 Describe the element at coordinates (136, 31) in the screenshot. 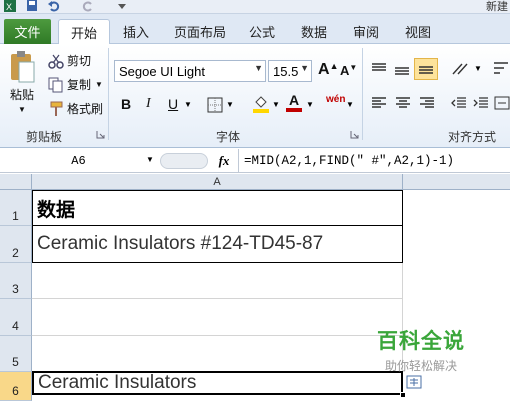

I see `tab-insert: 插入` at that location.